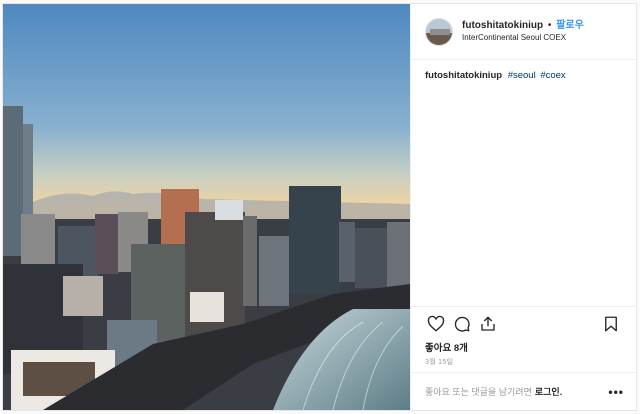 This screenshot has height=414, width=640. I want to click on login-prompt-text: 좋아요 또는 댓글을 남기려면, so click(478, 392).